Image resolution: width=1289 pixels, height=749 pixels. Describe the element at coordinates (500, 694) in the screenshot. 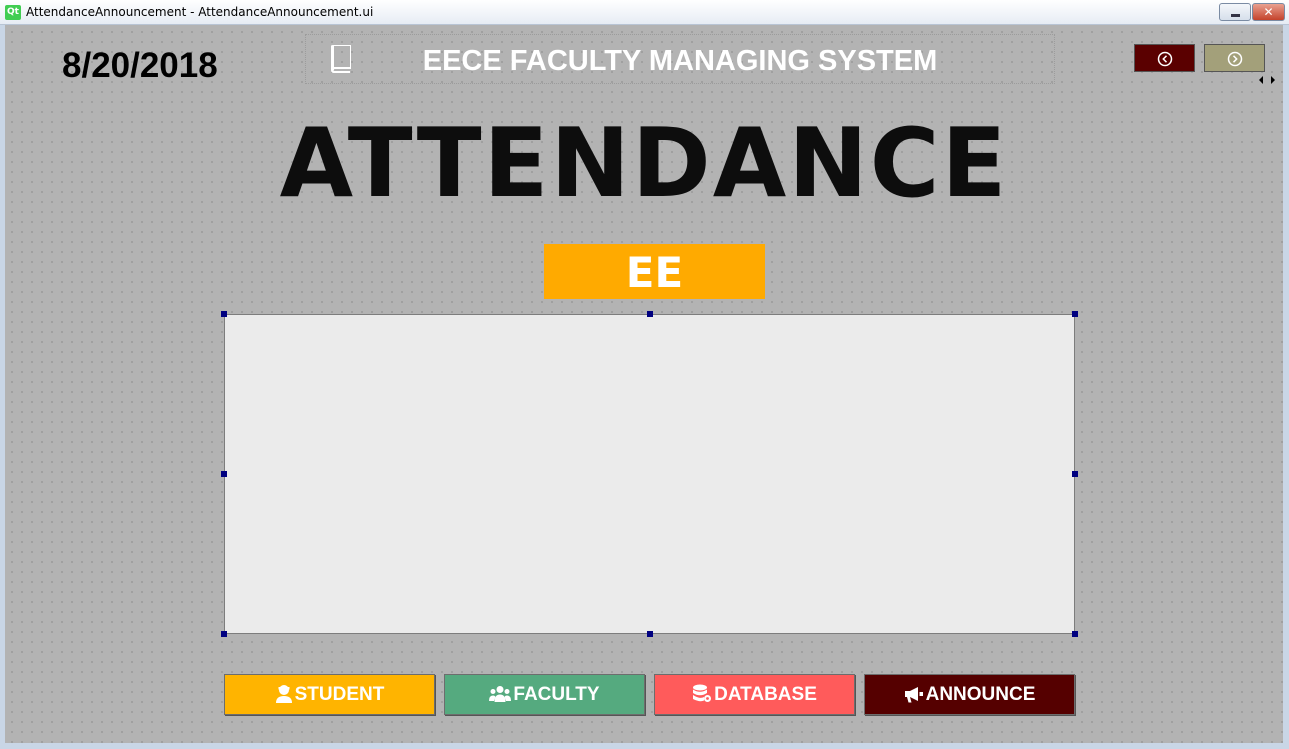

I see `users-group-icon` at that location.